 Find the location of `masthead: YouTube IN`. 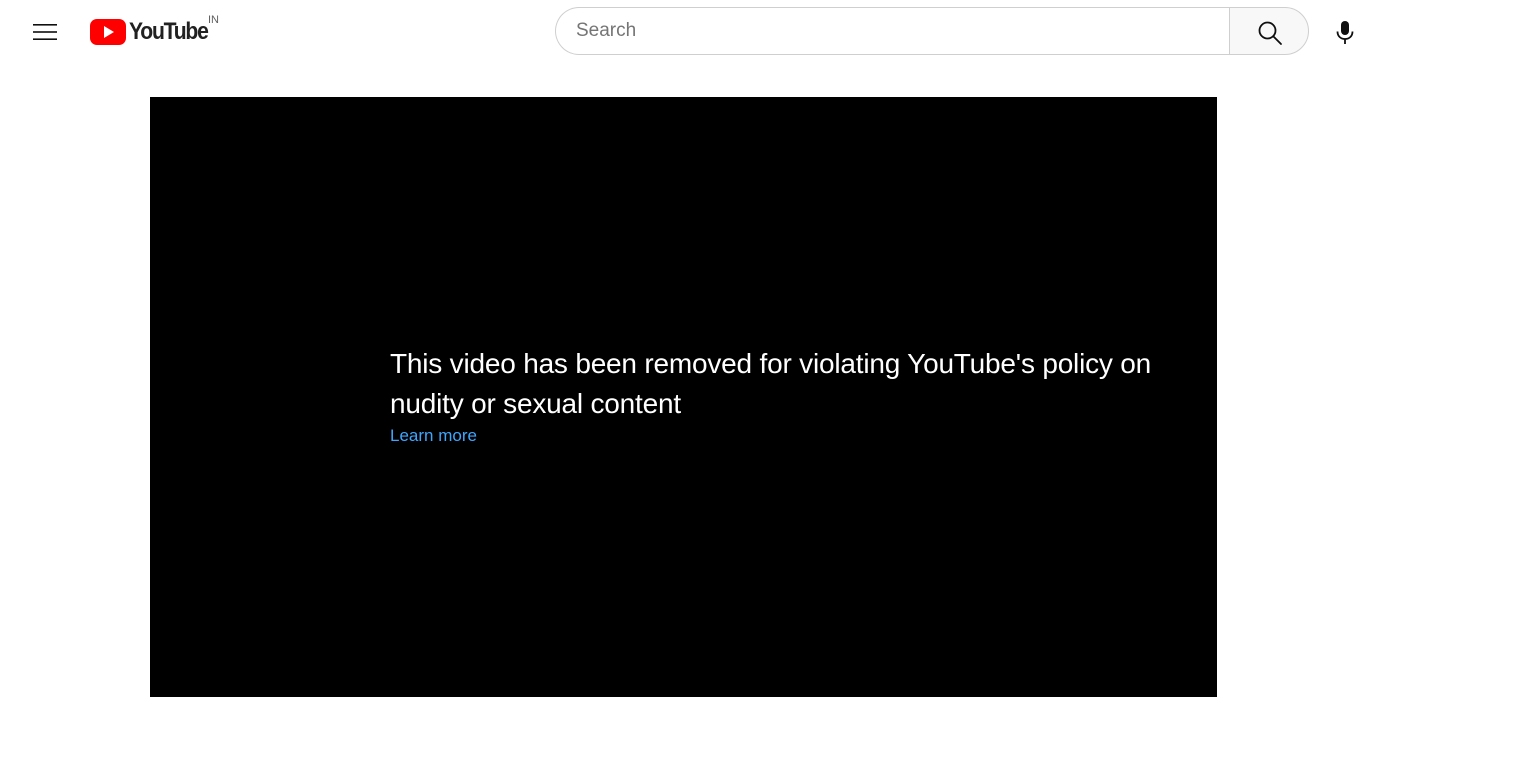

masthead: YouTube IN is located at coordinates (765, 32).